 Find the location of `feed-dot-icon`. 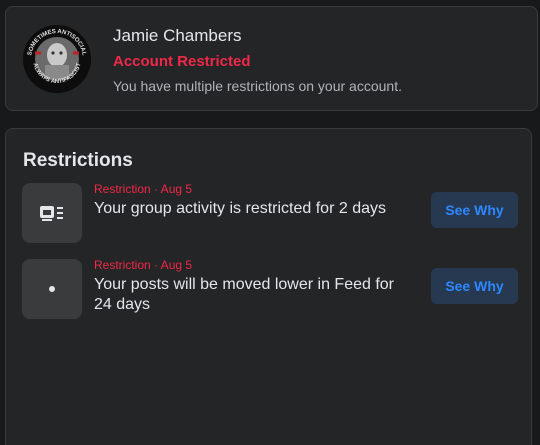

feed-dot-icon is located at coordinates (52, 289).